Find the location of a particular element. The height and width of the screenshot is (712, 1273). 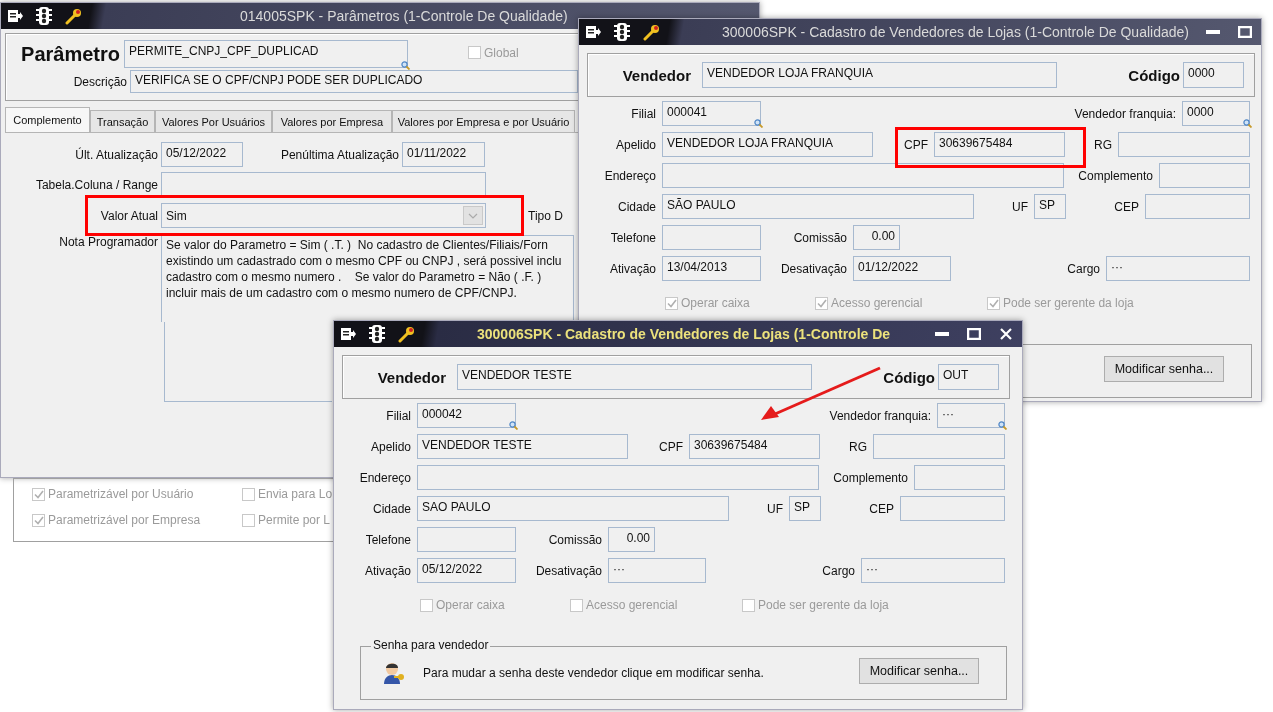

text-field: 13/04/2013 is located at coordinates (711, 268).